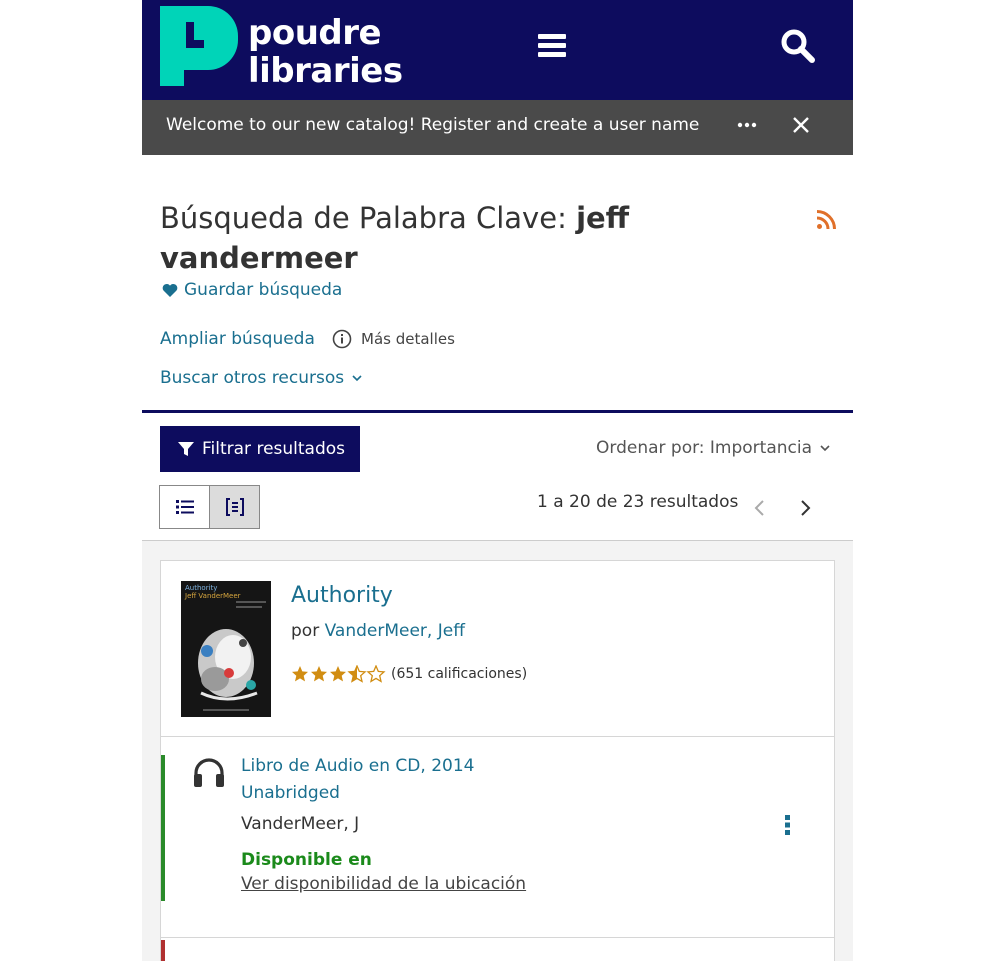  Describe the element at coordinates (212, 596) in the screenshot. I see `cover-author: Jeff VanderMeer` at that location.